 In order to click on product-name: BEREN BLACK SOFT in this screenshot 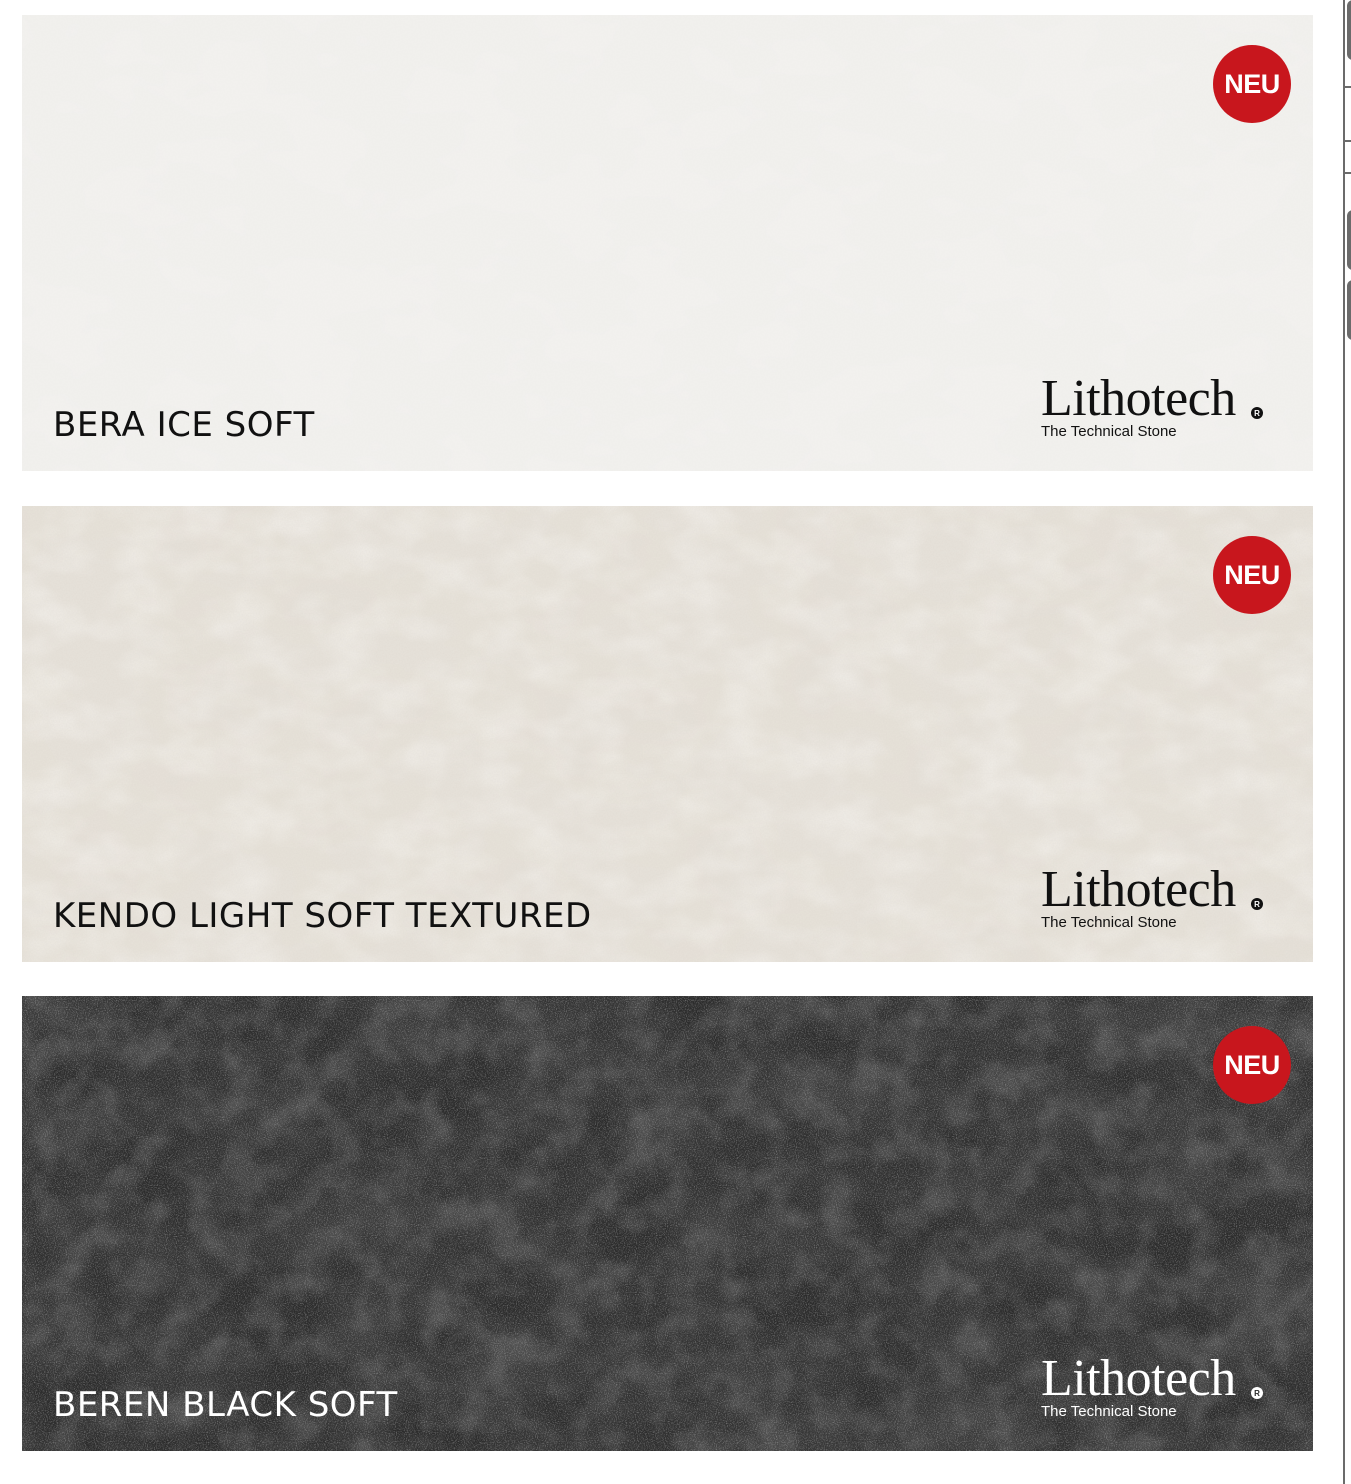, I will do `click(225, 1405)`.